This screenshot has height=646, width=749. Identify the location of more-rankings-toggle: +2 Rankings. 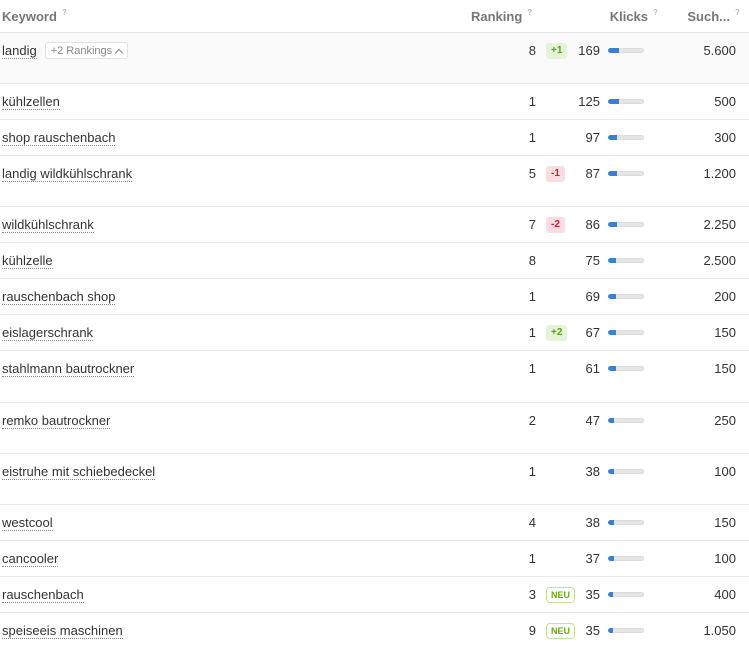
(86, 50).